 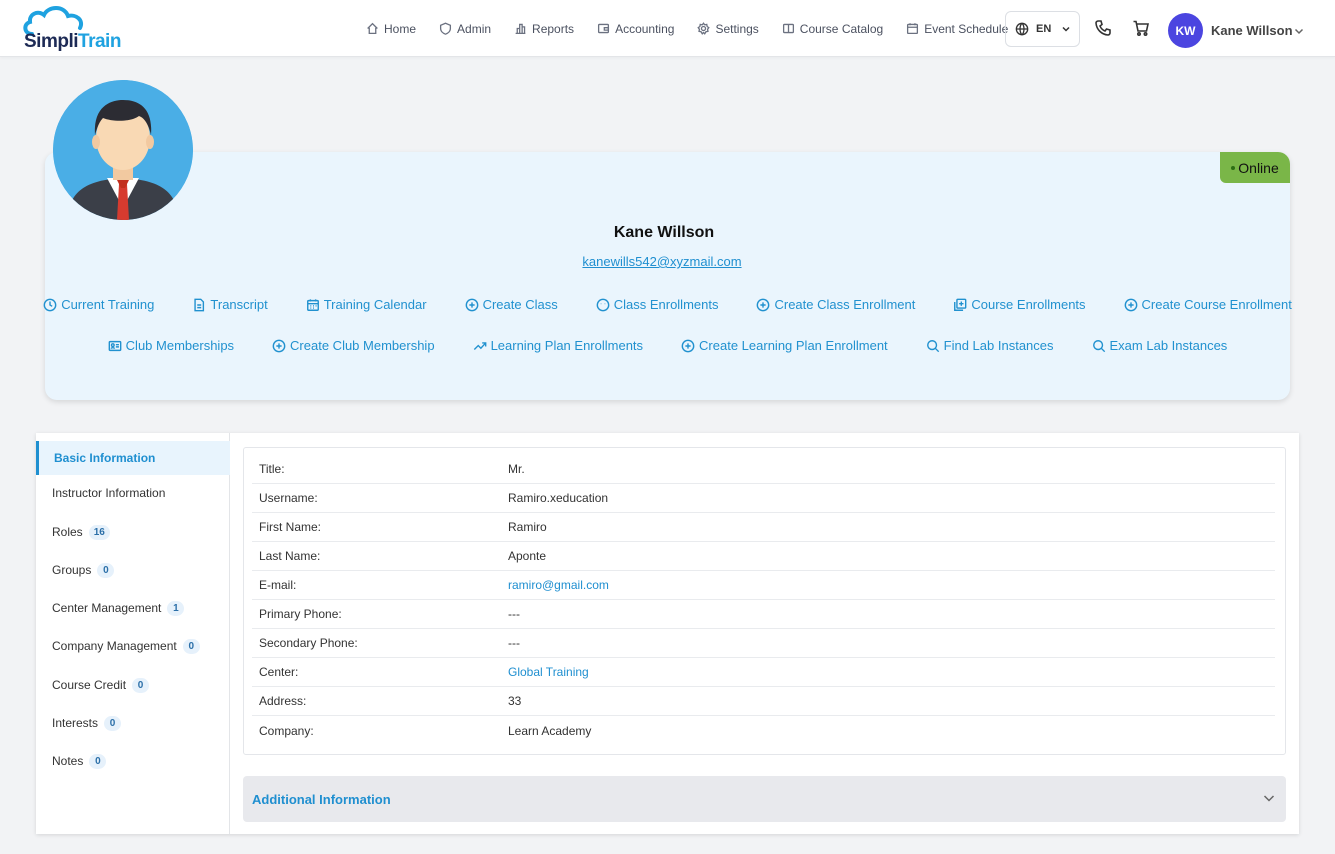 What do you see at coordinates (300, 614) in the screenshot?
I see `info-label: Primary Phone:` at bounding box center [300, 614].